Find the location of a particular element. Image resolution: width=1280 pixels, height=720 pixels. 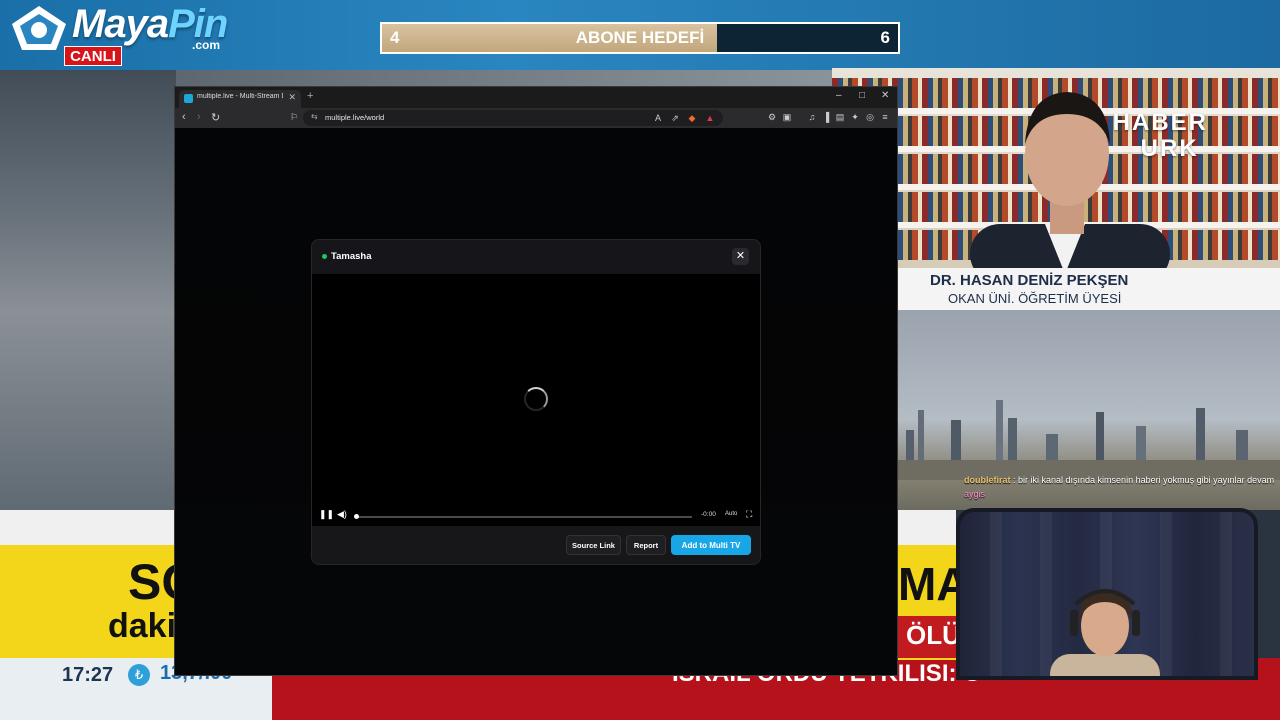

modal-footer: Source Link Report Add to Multi TV is located at coordinates (536, 545).